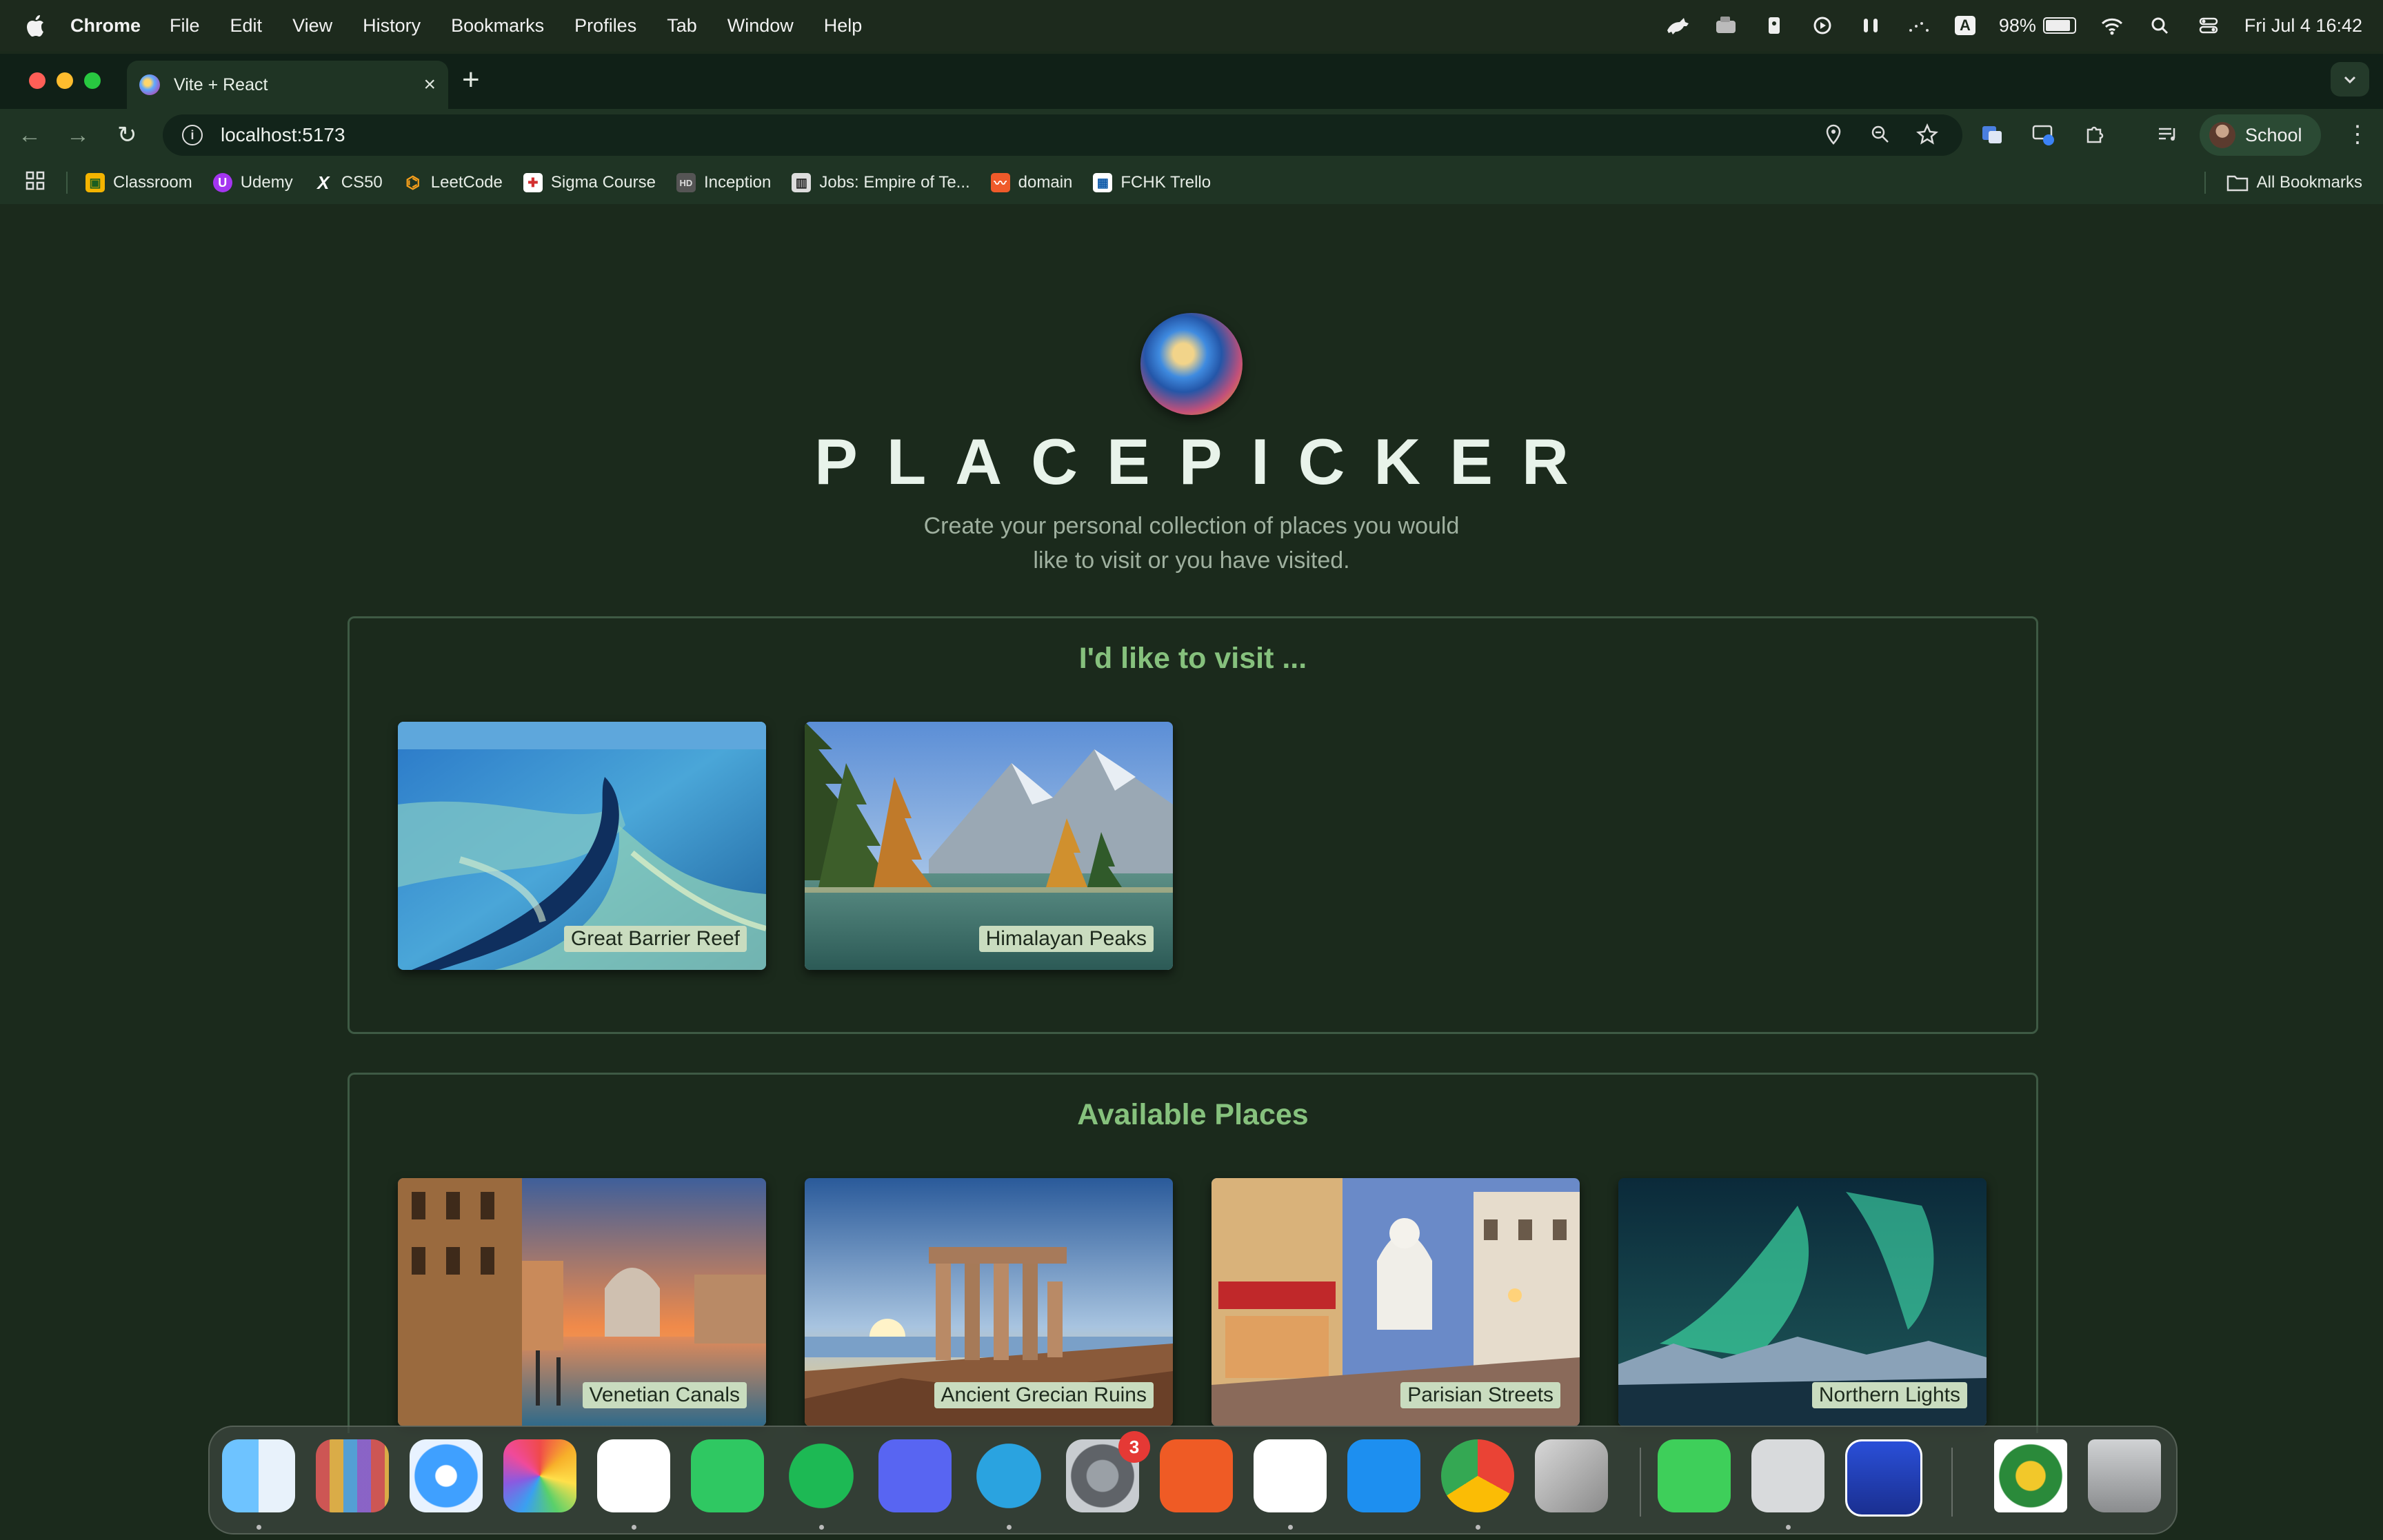  Describe the element at coordinates (2350, 80) in the screenshot. I see `tab-search-button` at that location.